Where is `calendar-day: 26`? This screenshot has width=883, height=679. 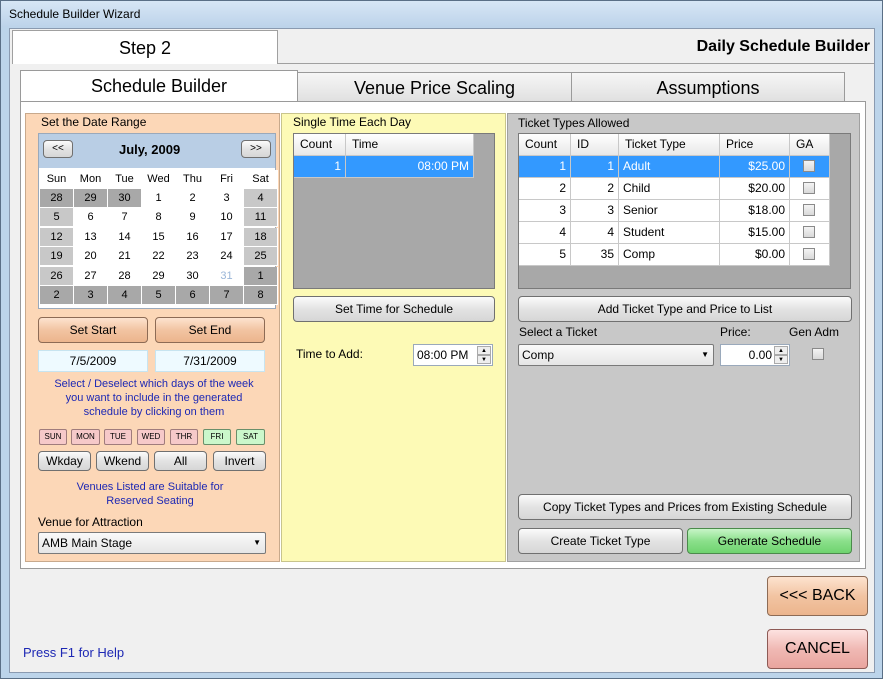 calendar-day: 26 is located at coordinates (57, 276).